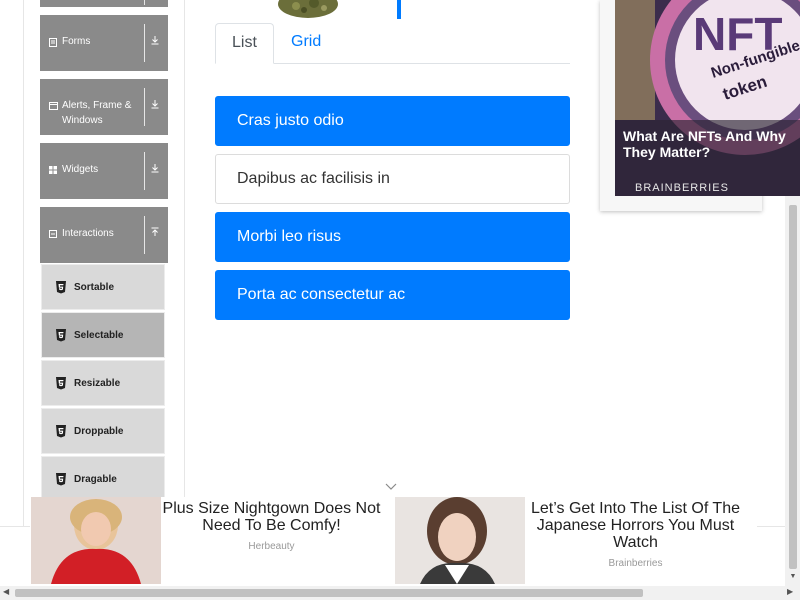 The width and height of the screenshot is (800, 600). I want to click on ad-brand: Herbeauty, so click(271, 546).